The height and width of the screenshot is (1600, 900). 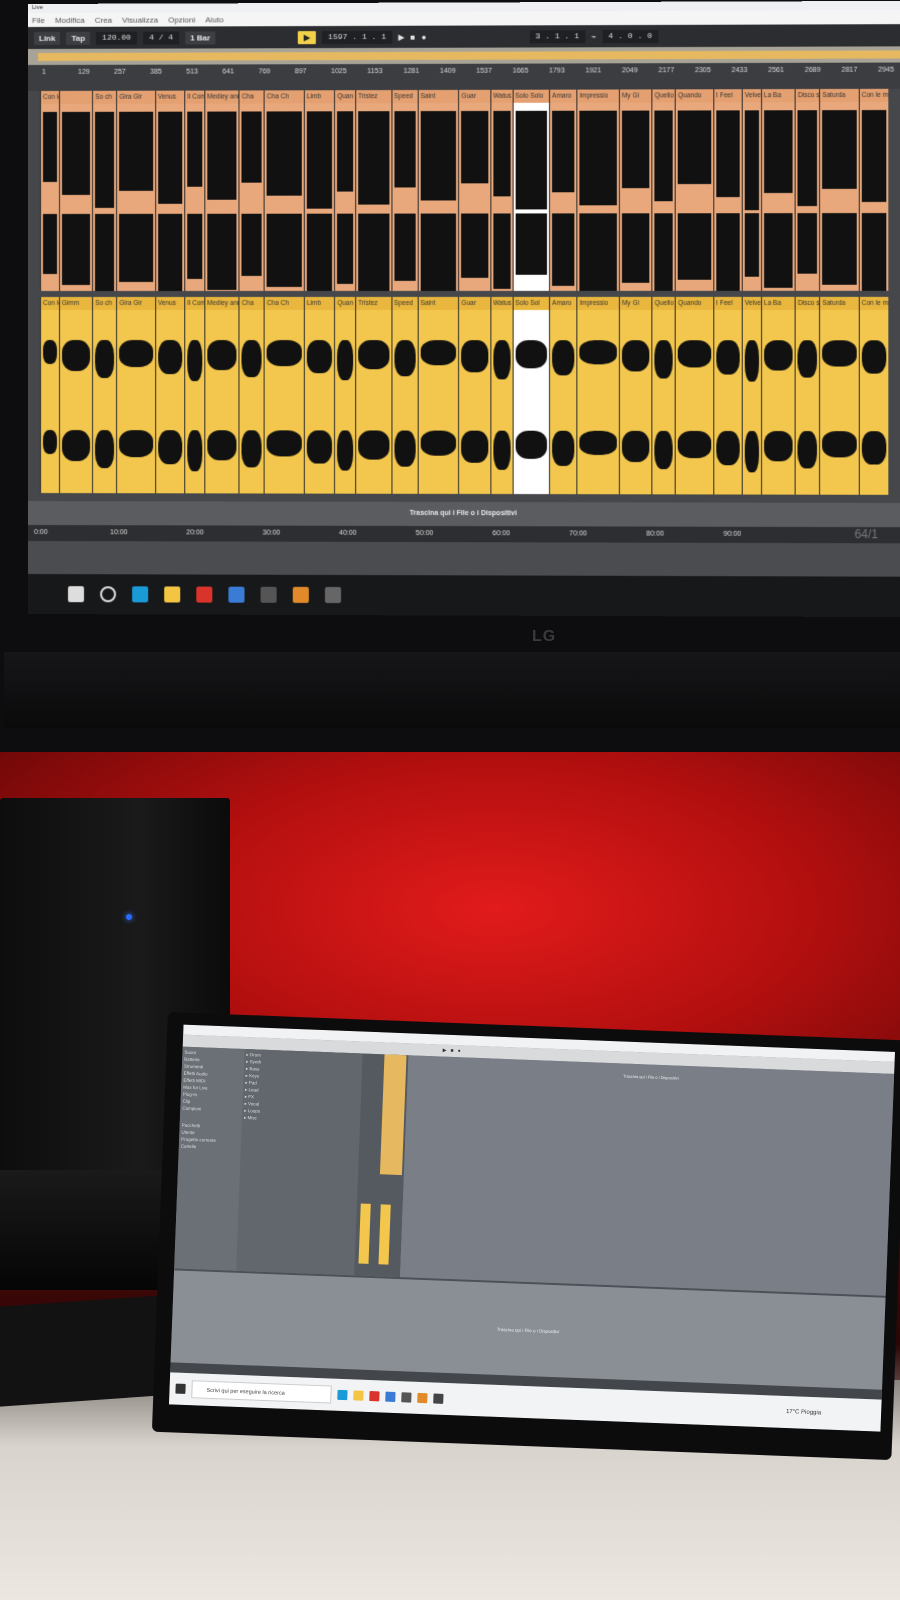 I want to click on audio-clip: Solo Sol, so click(x=531, y=395).